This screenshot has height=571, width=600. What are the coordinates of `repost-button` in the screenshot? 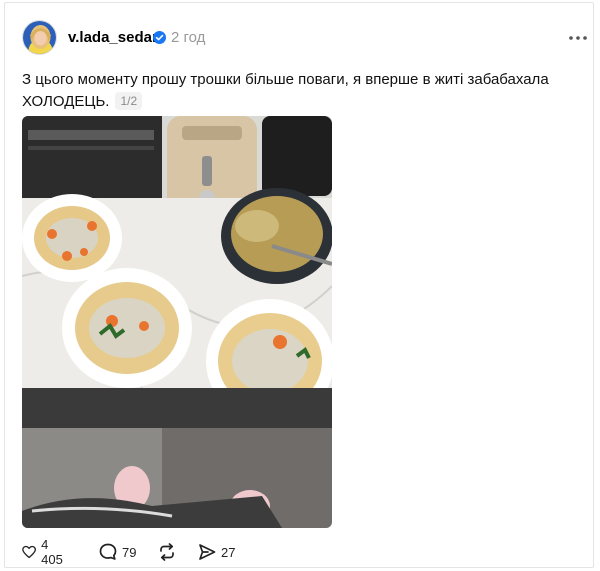 It's located at (167, 552).